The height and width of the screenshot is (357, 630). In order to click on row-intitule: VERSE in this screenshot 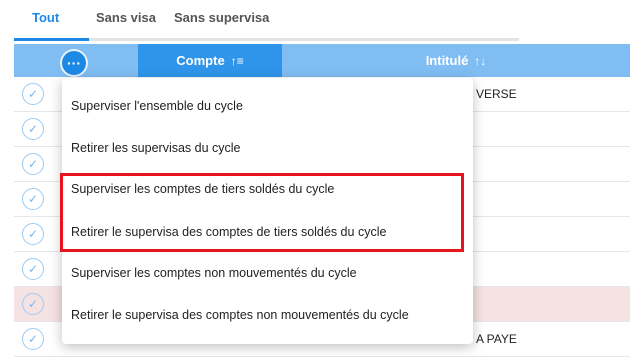, I will do `click(496, 94)`.